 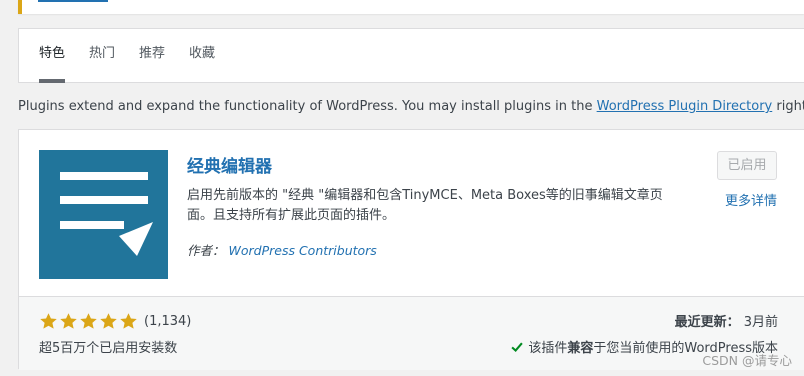 What do you see at coordinates (790, 106) in the screenshot?
I see `intro-text-after: right from here, or u` at bounding box center [790, 106].